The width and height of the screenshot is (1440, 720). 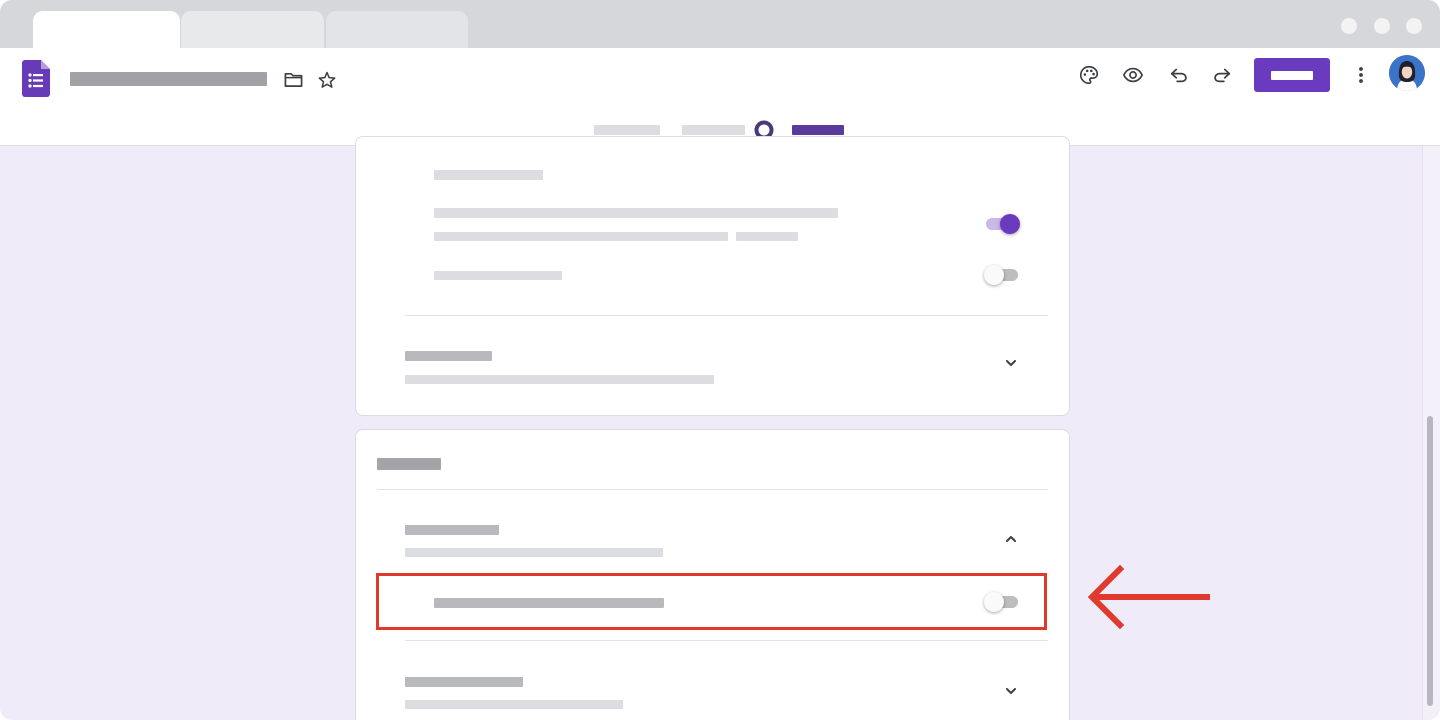 I want to click on red-left-arrow-icon, so click(x=1148, y=597).